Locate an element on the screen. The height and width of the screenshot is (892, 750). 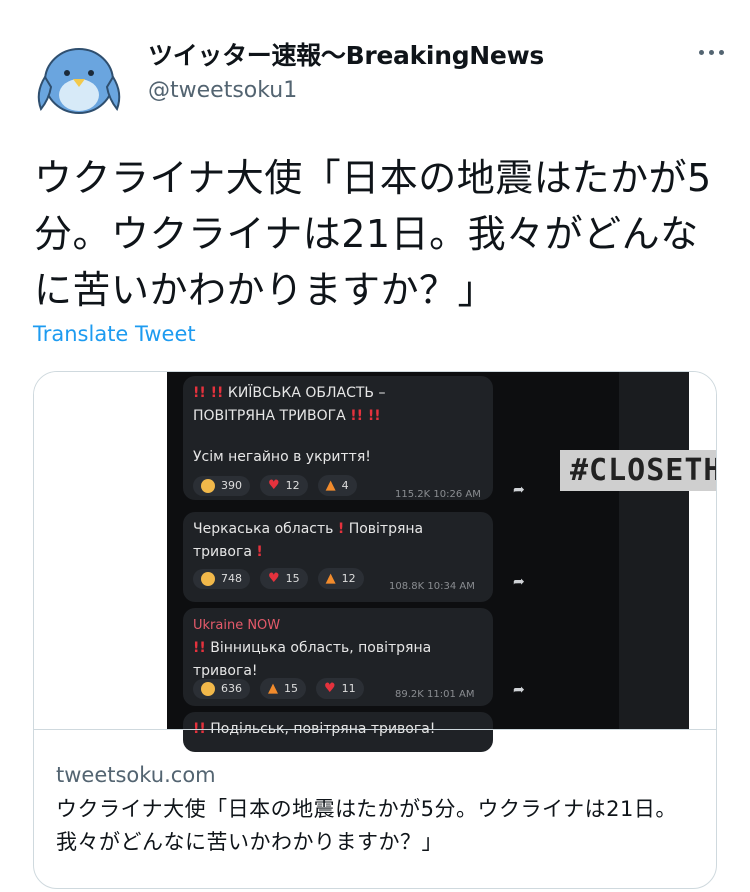
reaction-pill: 748 is located at coordinates (221, 578).